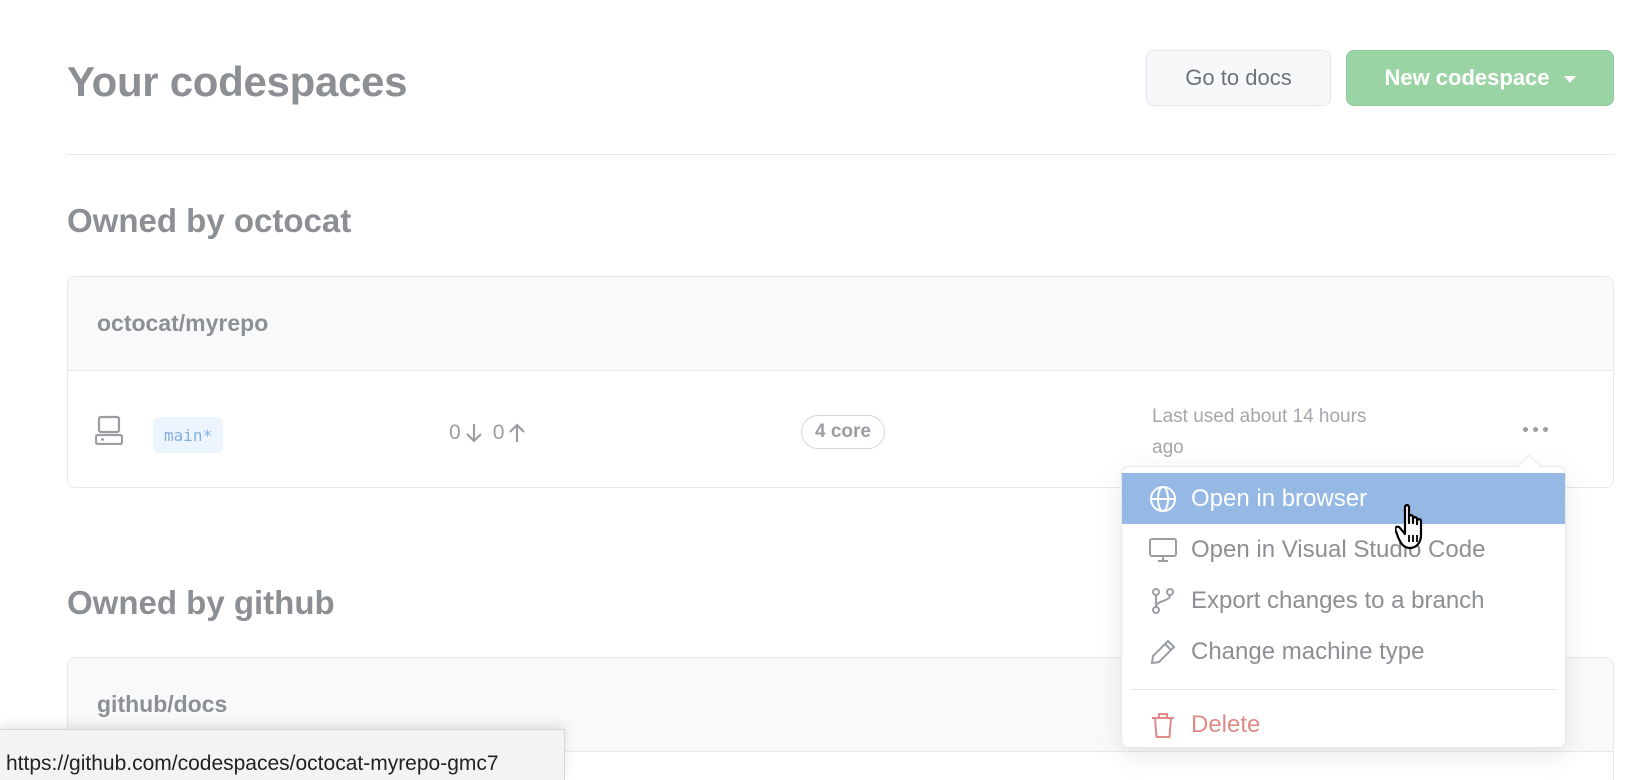 This screenshot has height=780, width=1634. I want to click on pointer-hand-icon, so click(1413, 529).